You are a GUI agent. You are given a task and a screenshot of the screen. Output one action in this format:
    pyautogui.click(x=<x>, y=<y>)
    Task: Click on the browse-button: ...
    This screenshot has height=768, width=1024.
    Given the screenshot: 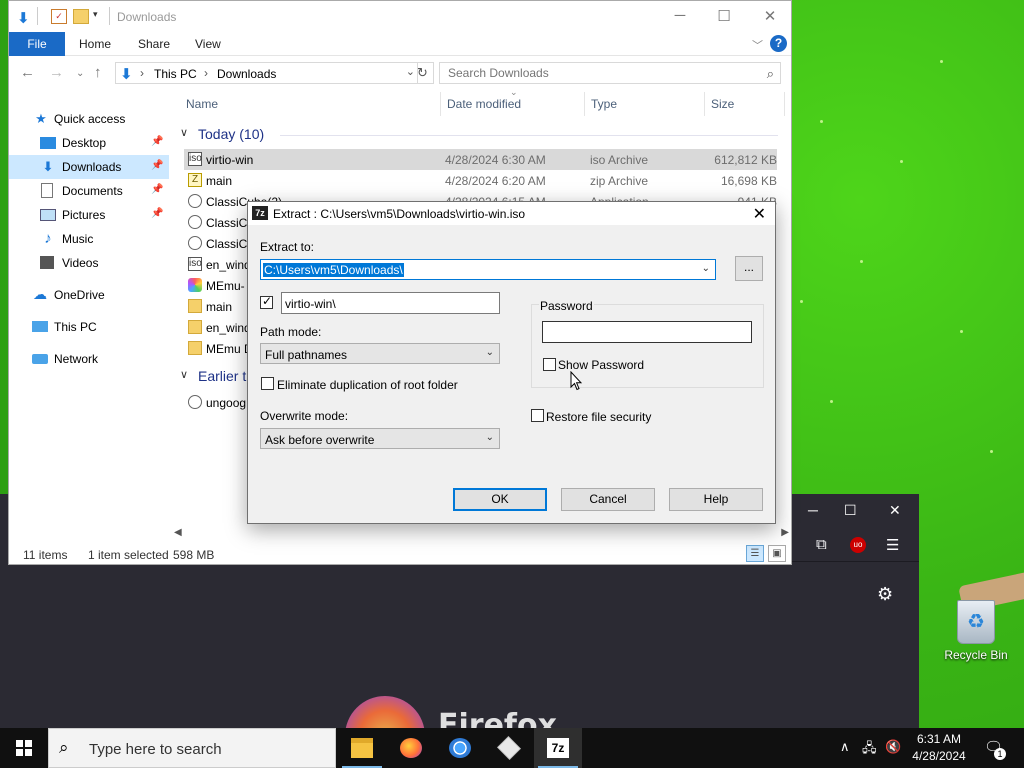 What is the action you would take?
    pyautogui.click(x=749, y=268)
    